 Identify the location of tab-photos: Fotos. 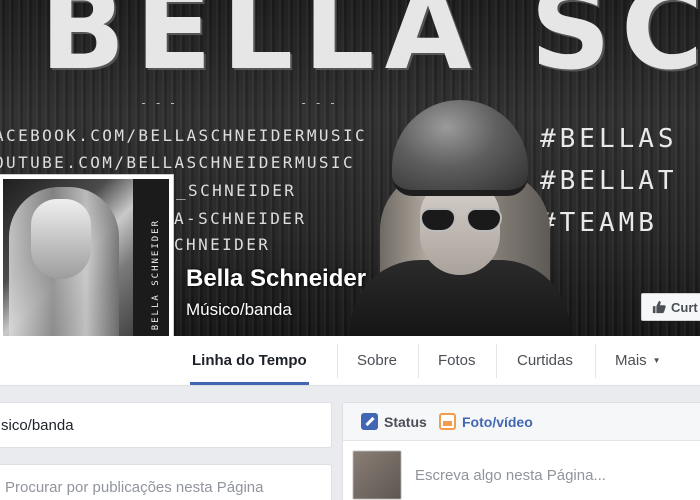
(457, 360).